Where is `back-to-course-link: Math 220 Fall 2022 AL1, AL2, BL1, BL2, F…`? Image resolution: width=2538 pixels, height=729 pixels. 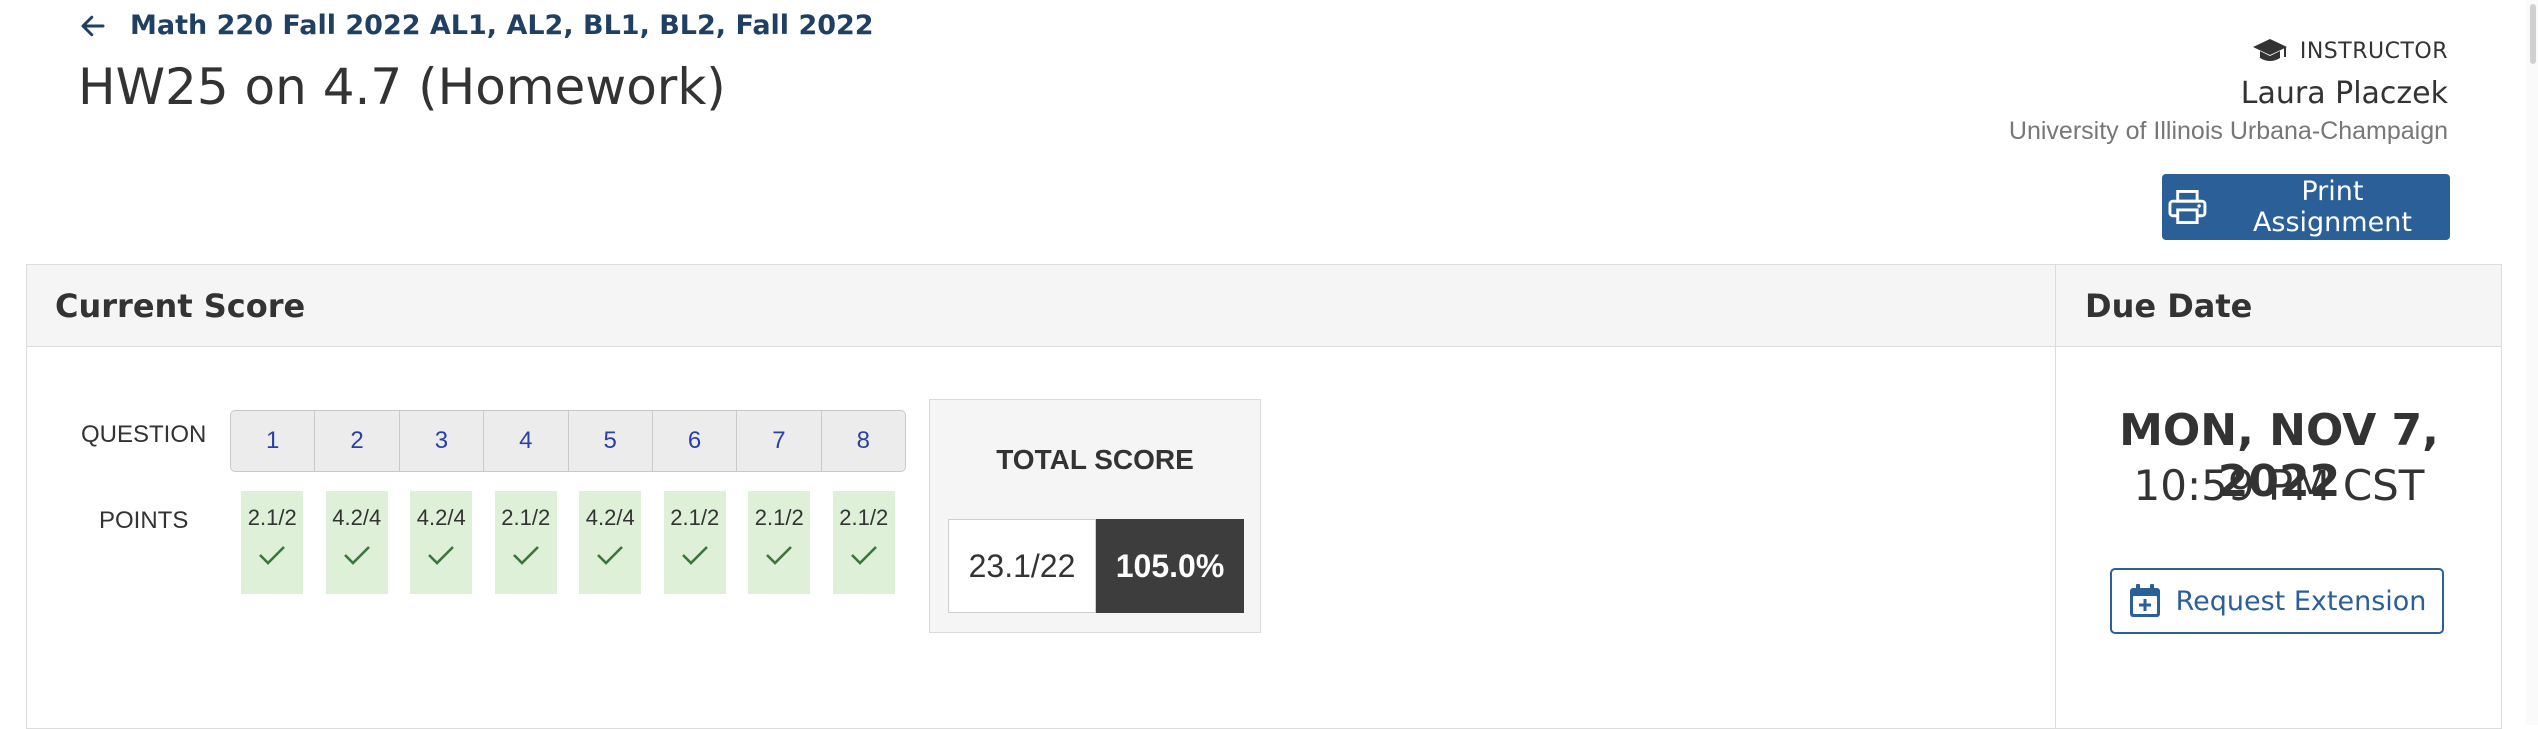
back-to-course-link: Math 220 Fall 2022 AL1, AL2, BL1, BL2, F… is located at coordinates (476, 25).